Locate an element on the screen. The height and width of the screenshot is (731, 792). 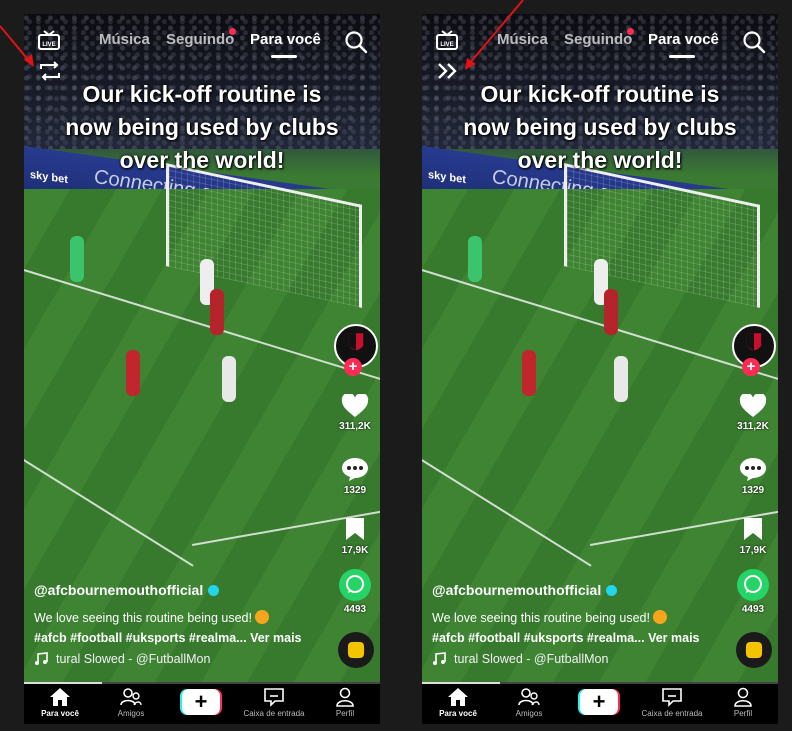
annotation-arrow-left is located at coordinates (17, 46).